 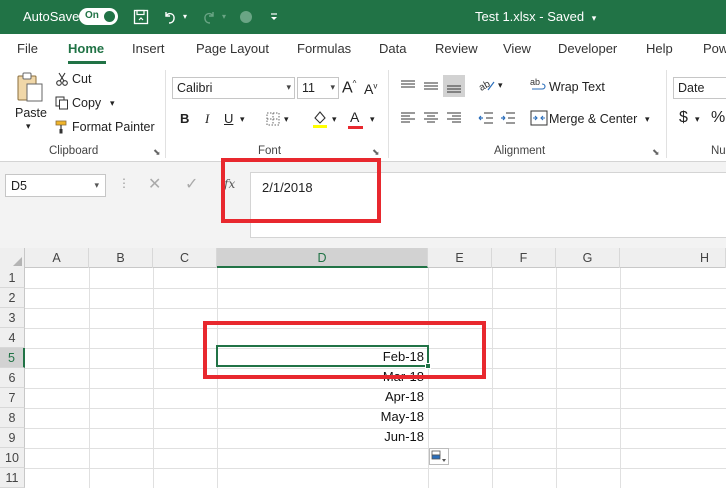 I want to click on name-box-value: D5, so click(x=19, y=186).